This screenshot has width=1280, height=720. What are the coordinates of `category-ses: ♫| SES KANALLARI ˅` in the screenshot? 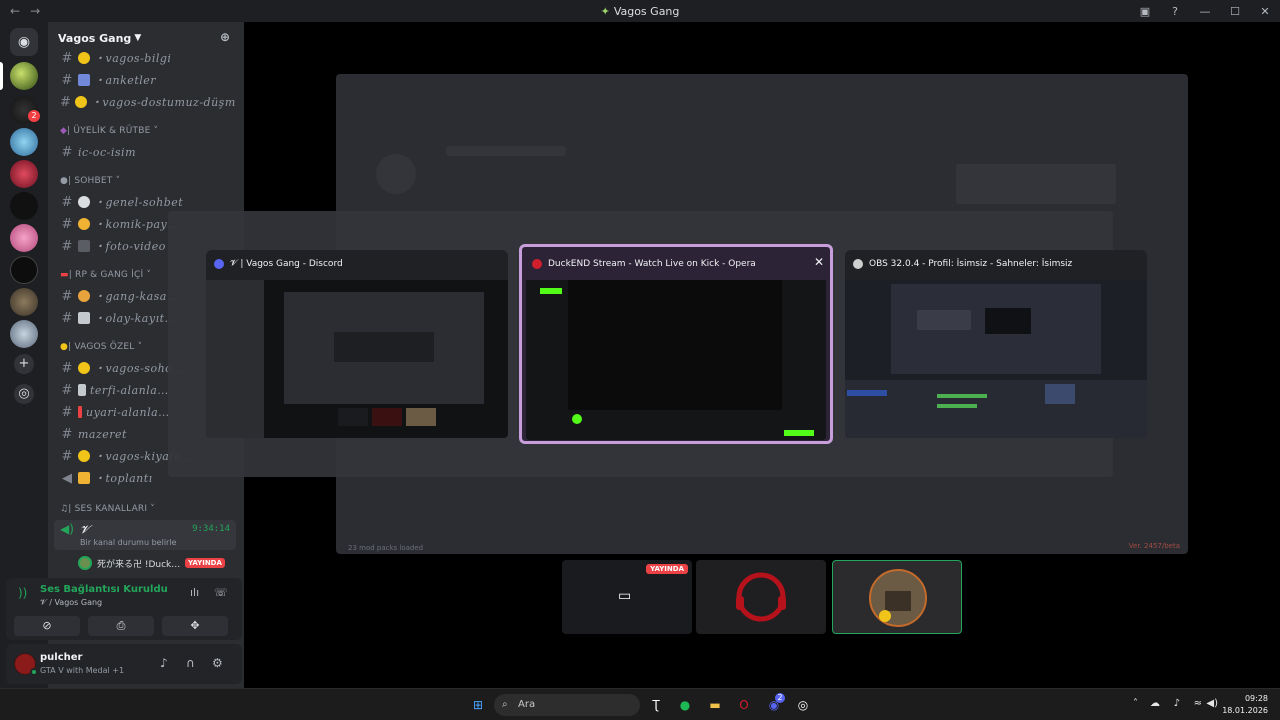 It's located at (107, 509).